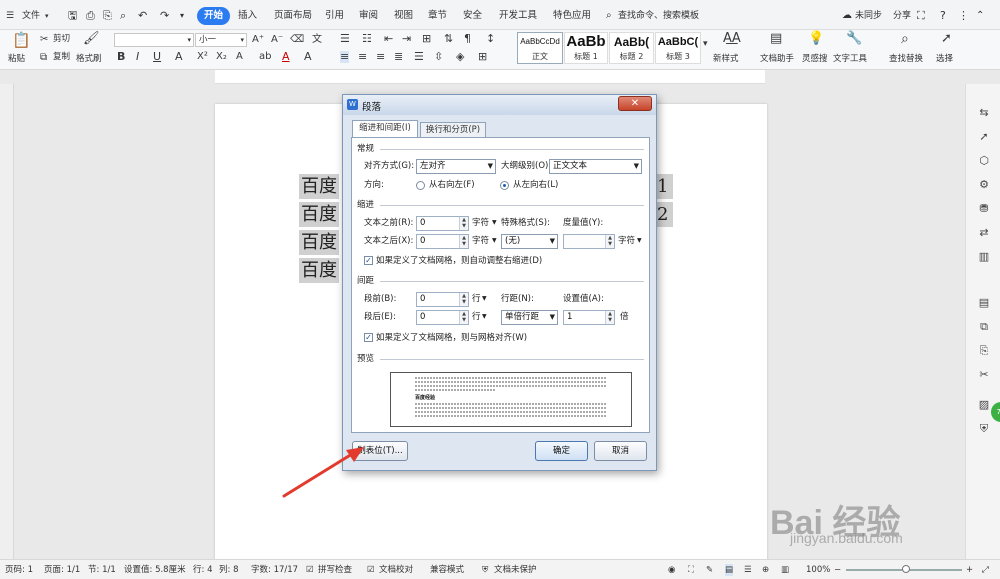 This screenshot has width=1000, height=579. What do you see at coordinates (969, 570) in the screenshot?
I see `zoom-in-icon: +` at bounding box center [969, 570].